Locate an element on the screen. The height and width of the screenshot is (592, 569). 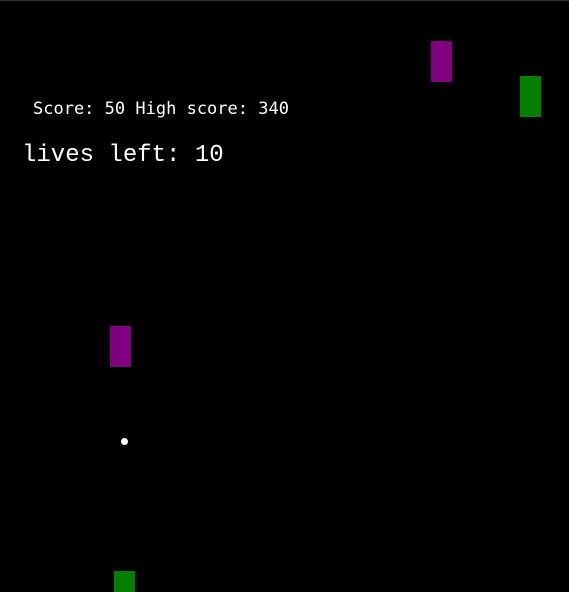
lives-display: lives left: 10 is located at coordinates (123, 156).